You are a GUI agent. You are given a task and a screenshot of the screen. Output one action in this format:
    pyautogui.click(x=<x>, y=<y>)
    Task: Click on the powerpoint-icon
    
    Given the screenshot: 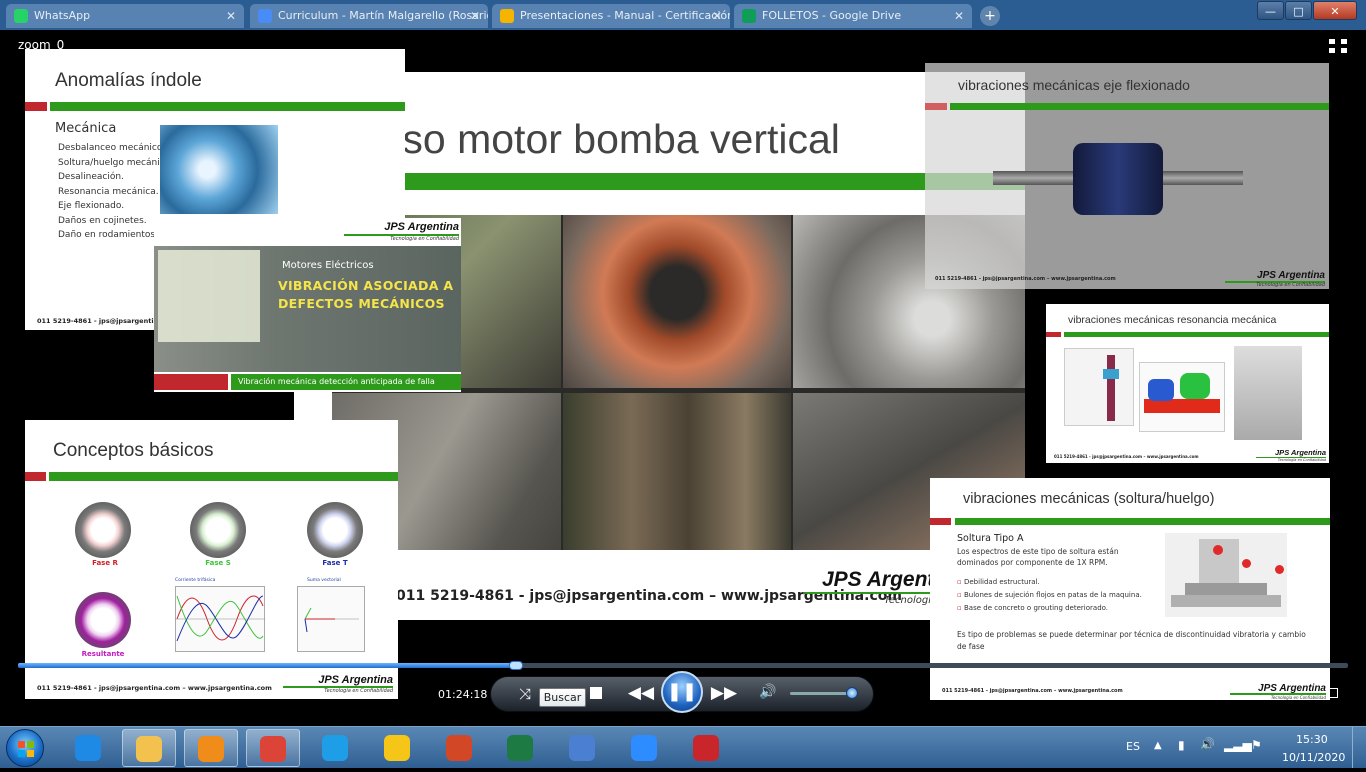 What is the action you would take?
    pyautogui.click(x=459, y=748)
    